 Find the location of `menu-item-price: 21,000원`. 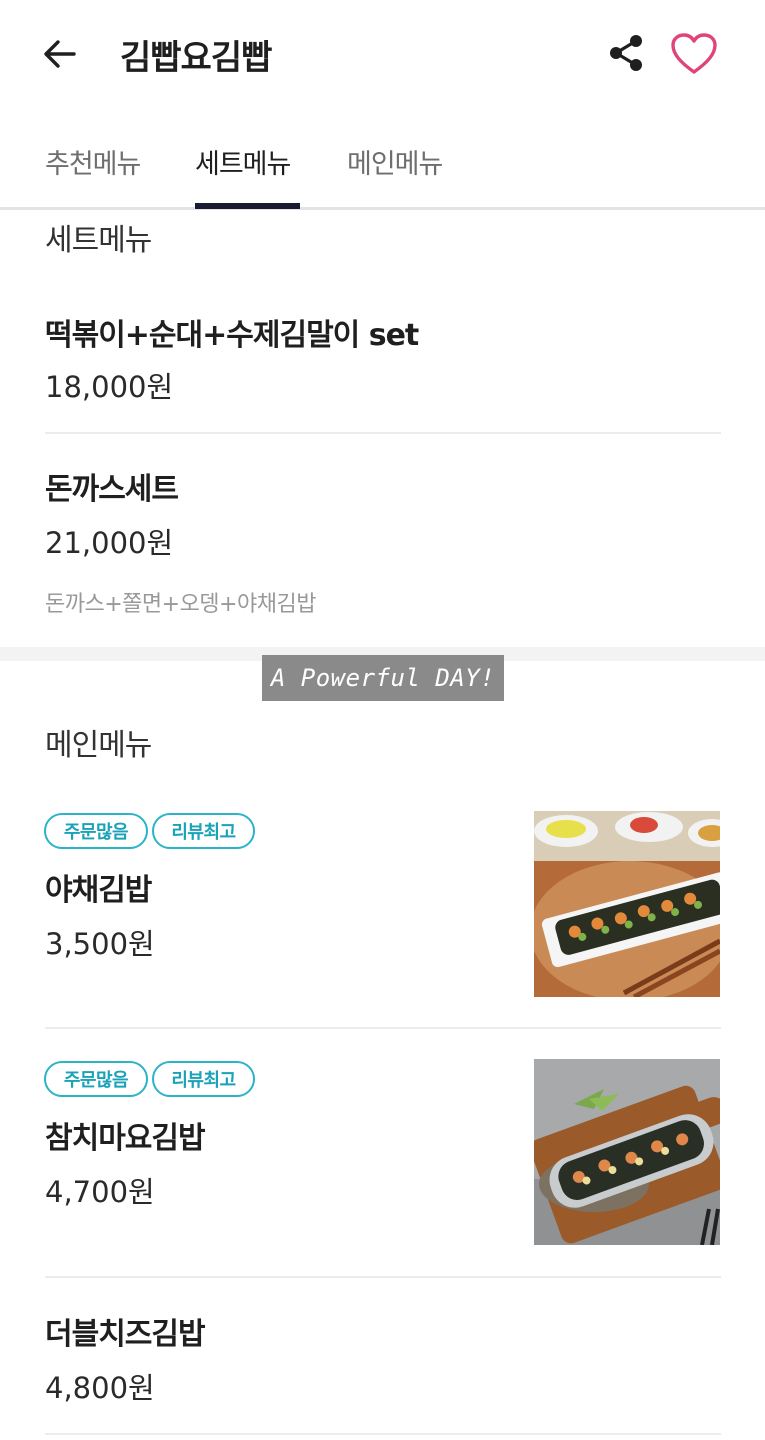

menu-item-price: 21,000원 is located at coordinates (109, 543).